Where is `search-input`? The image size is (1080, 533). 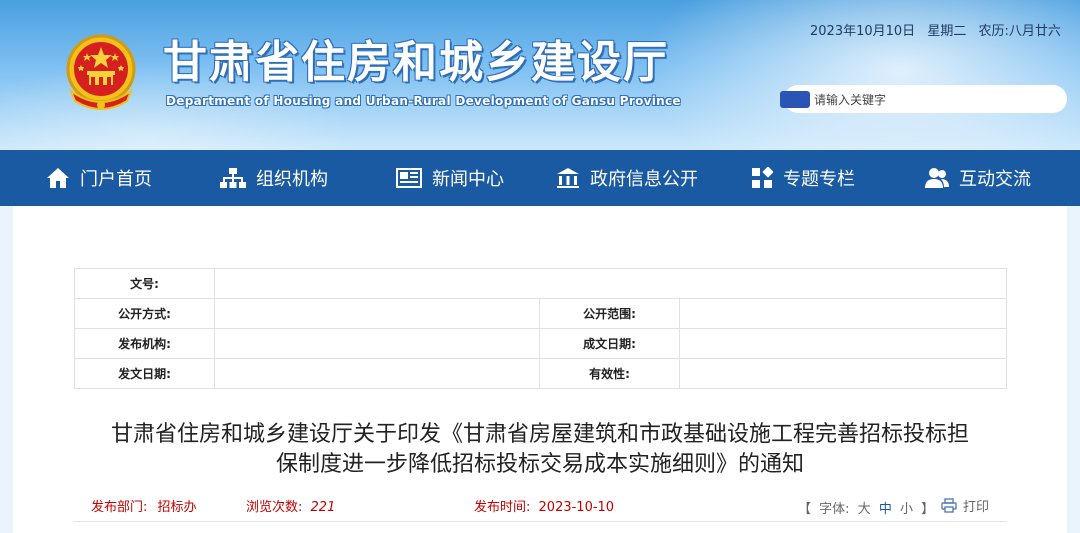
search-input is located at coordinates (934, 100).